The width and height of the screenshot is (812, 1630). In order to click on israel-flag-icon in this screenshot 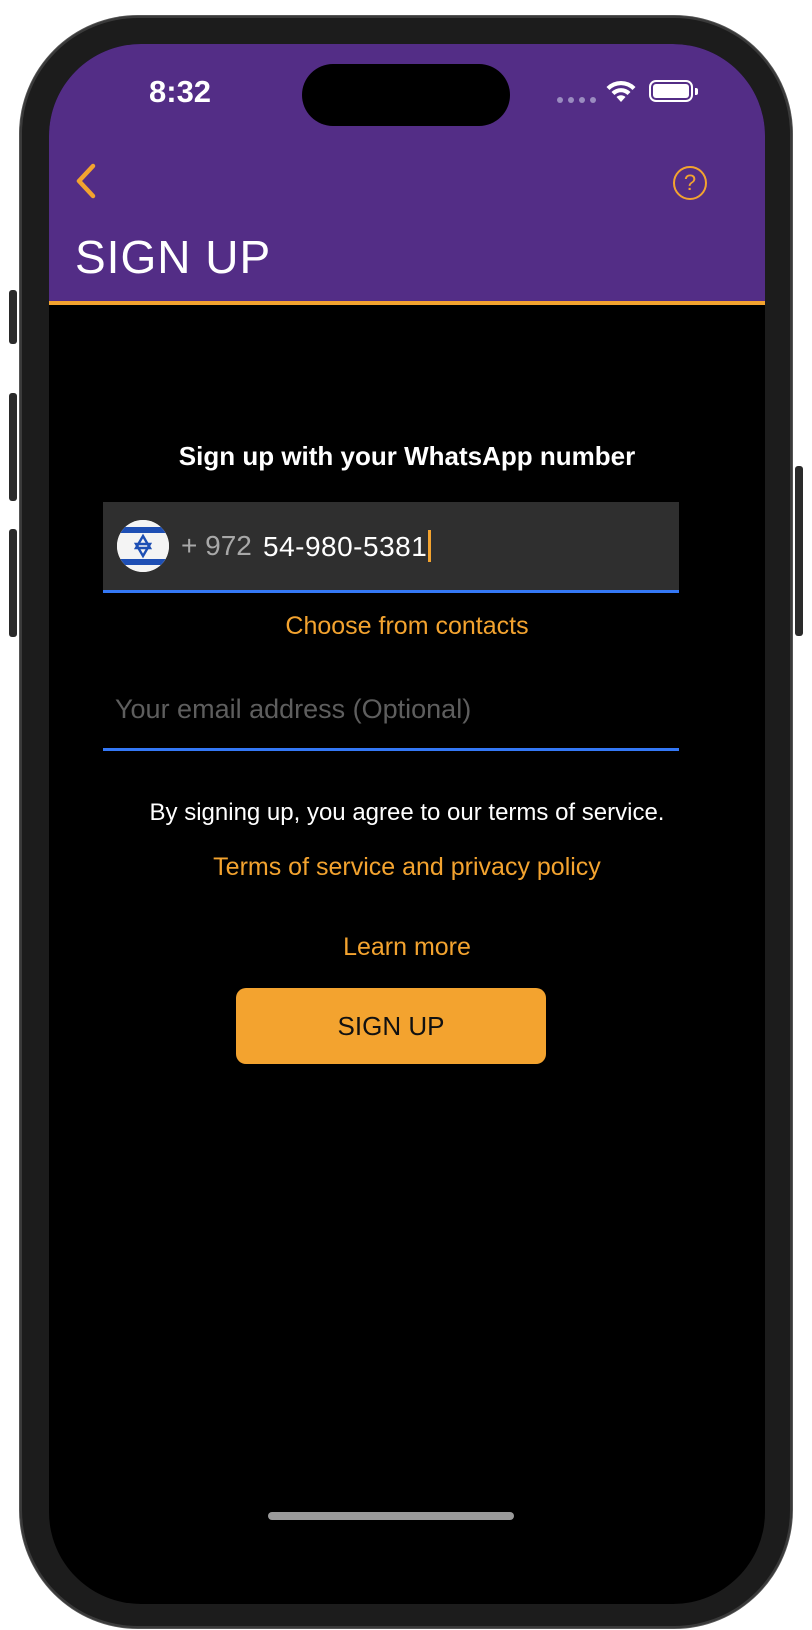, I will do `click(143, 546)`.